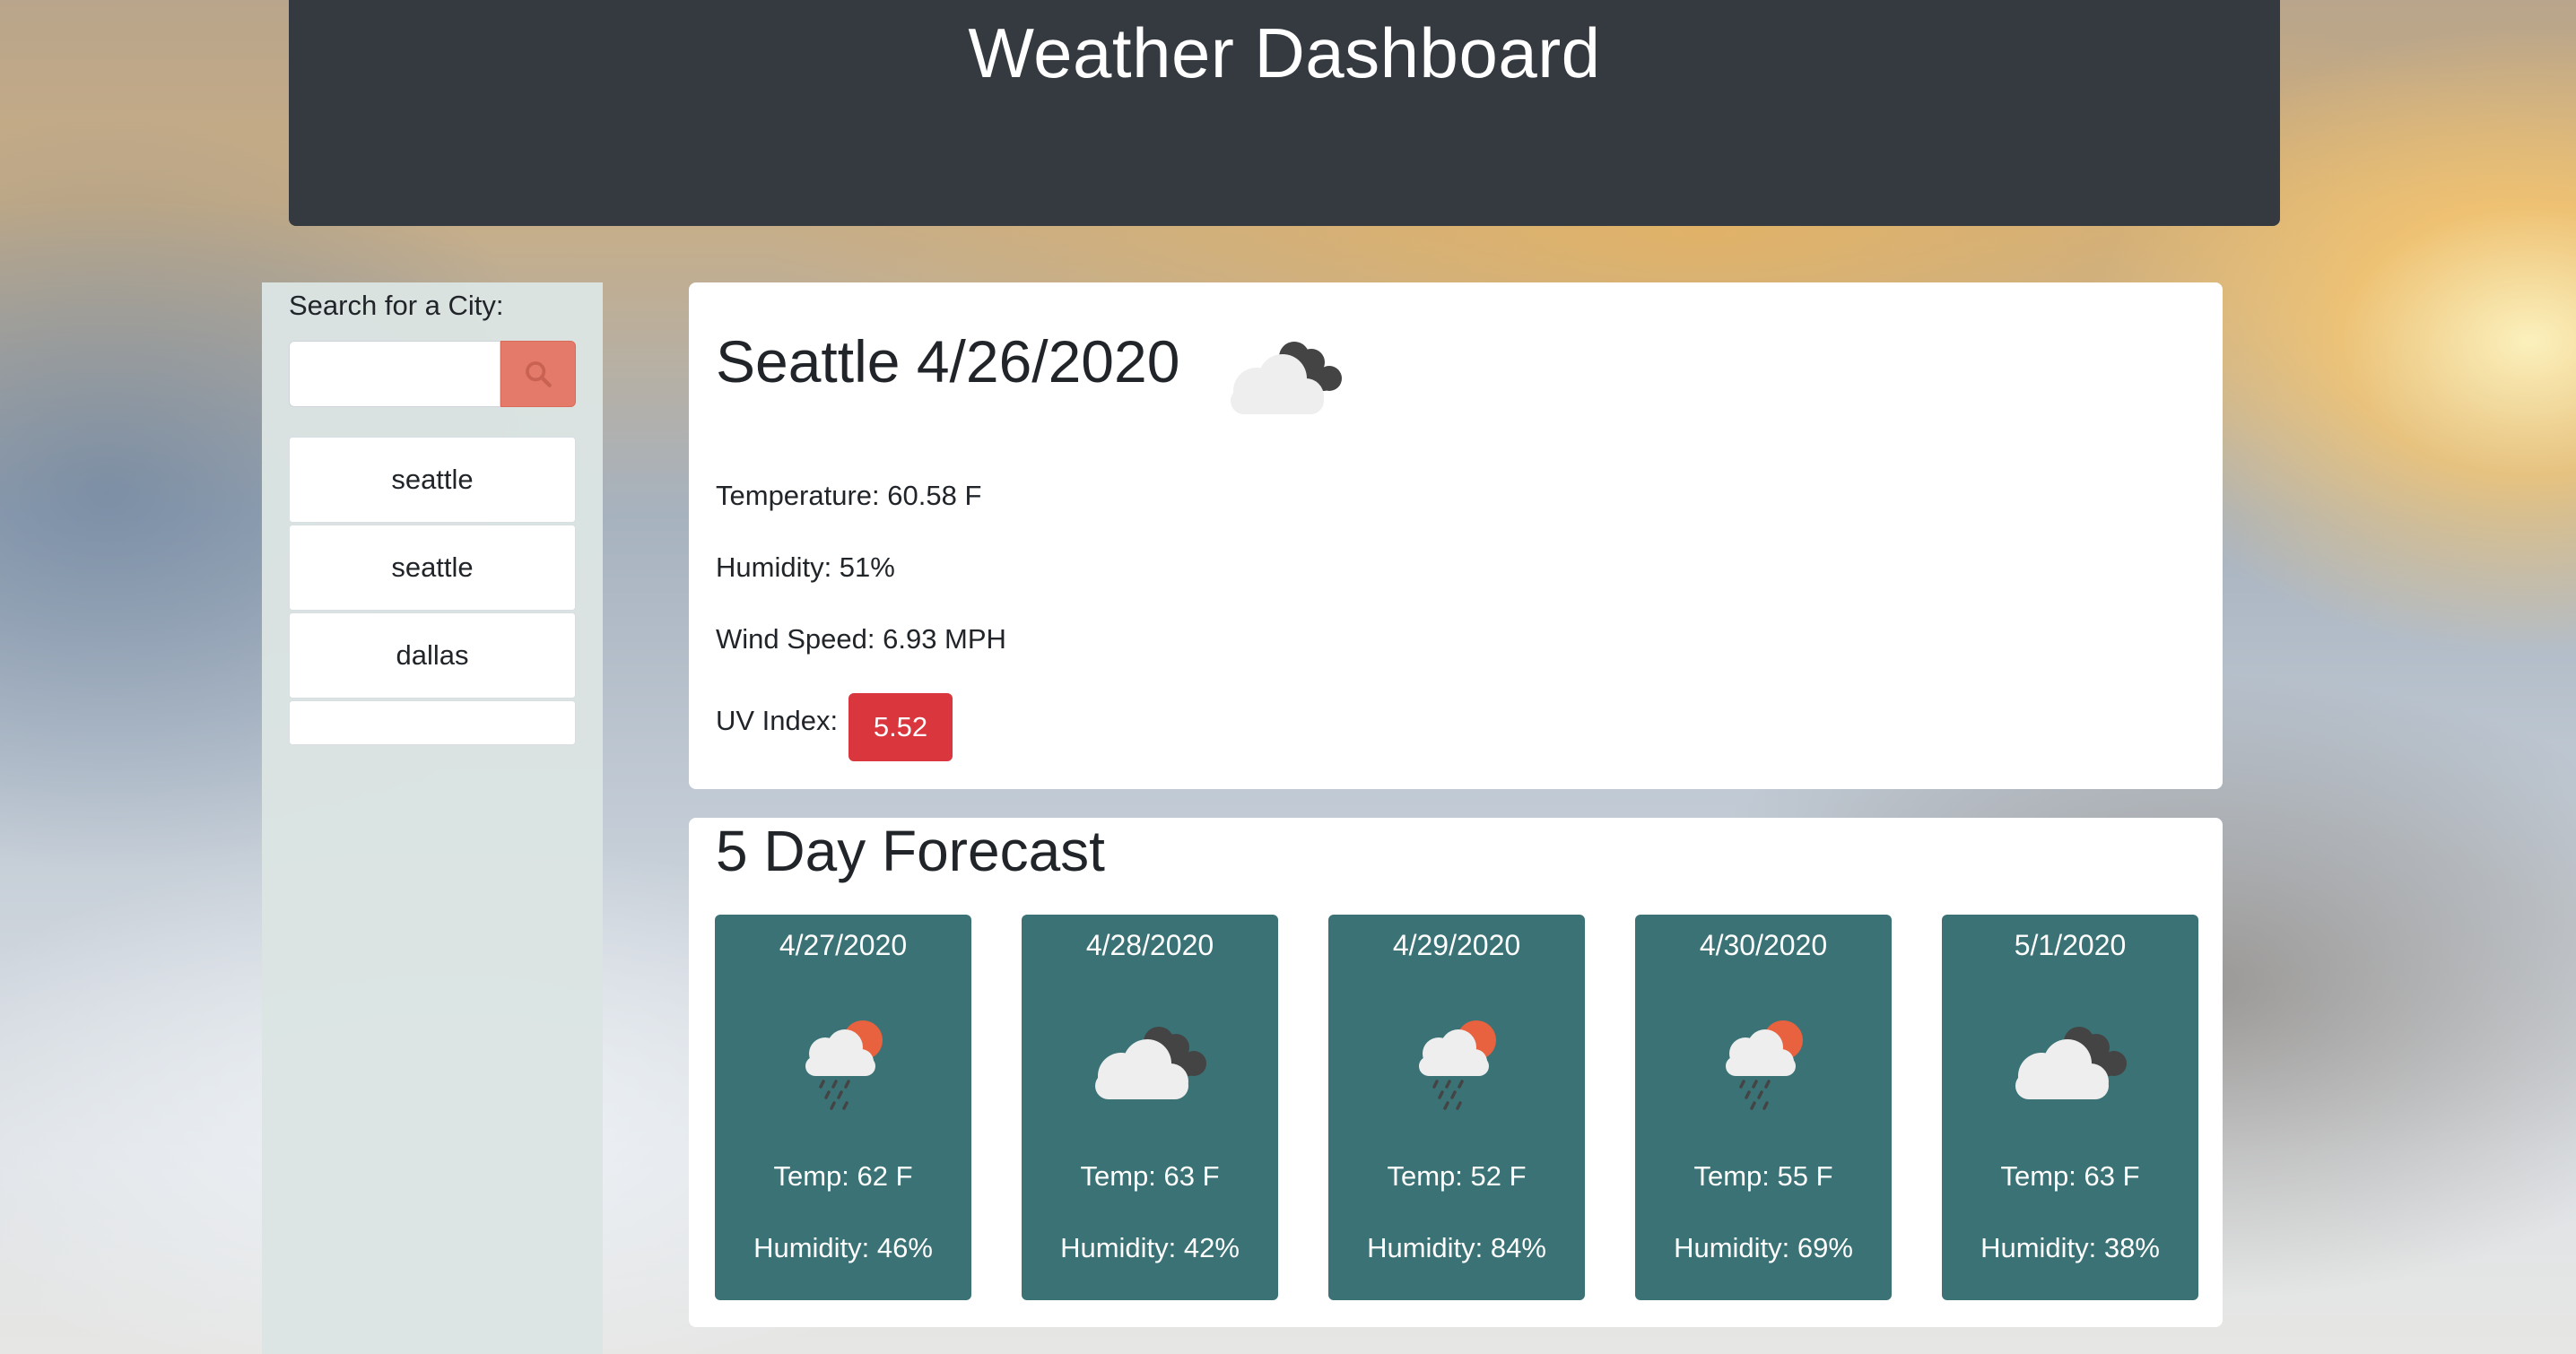 This screenshot has height=1354, width=2576. I want to click on search-input, so click(394, 374).